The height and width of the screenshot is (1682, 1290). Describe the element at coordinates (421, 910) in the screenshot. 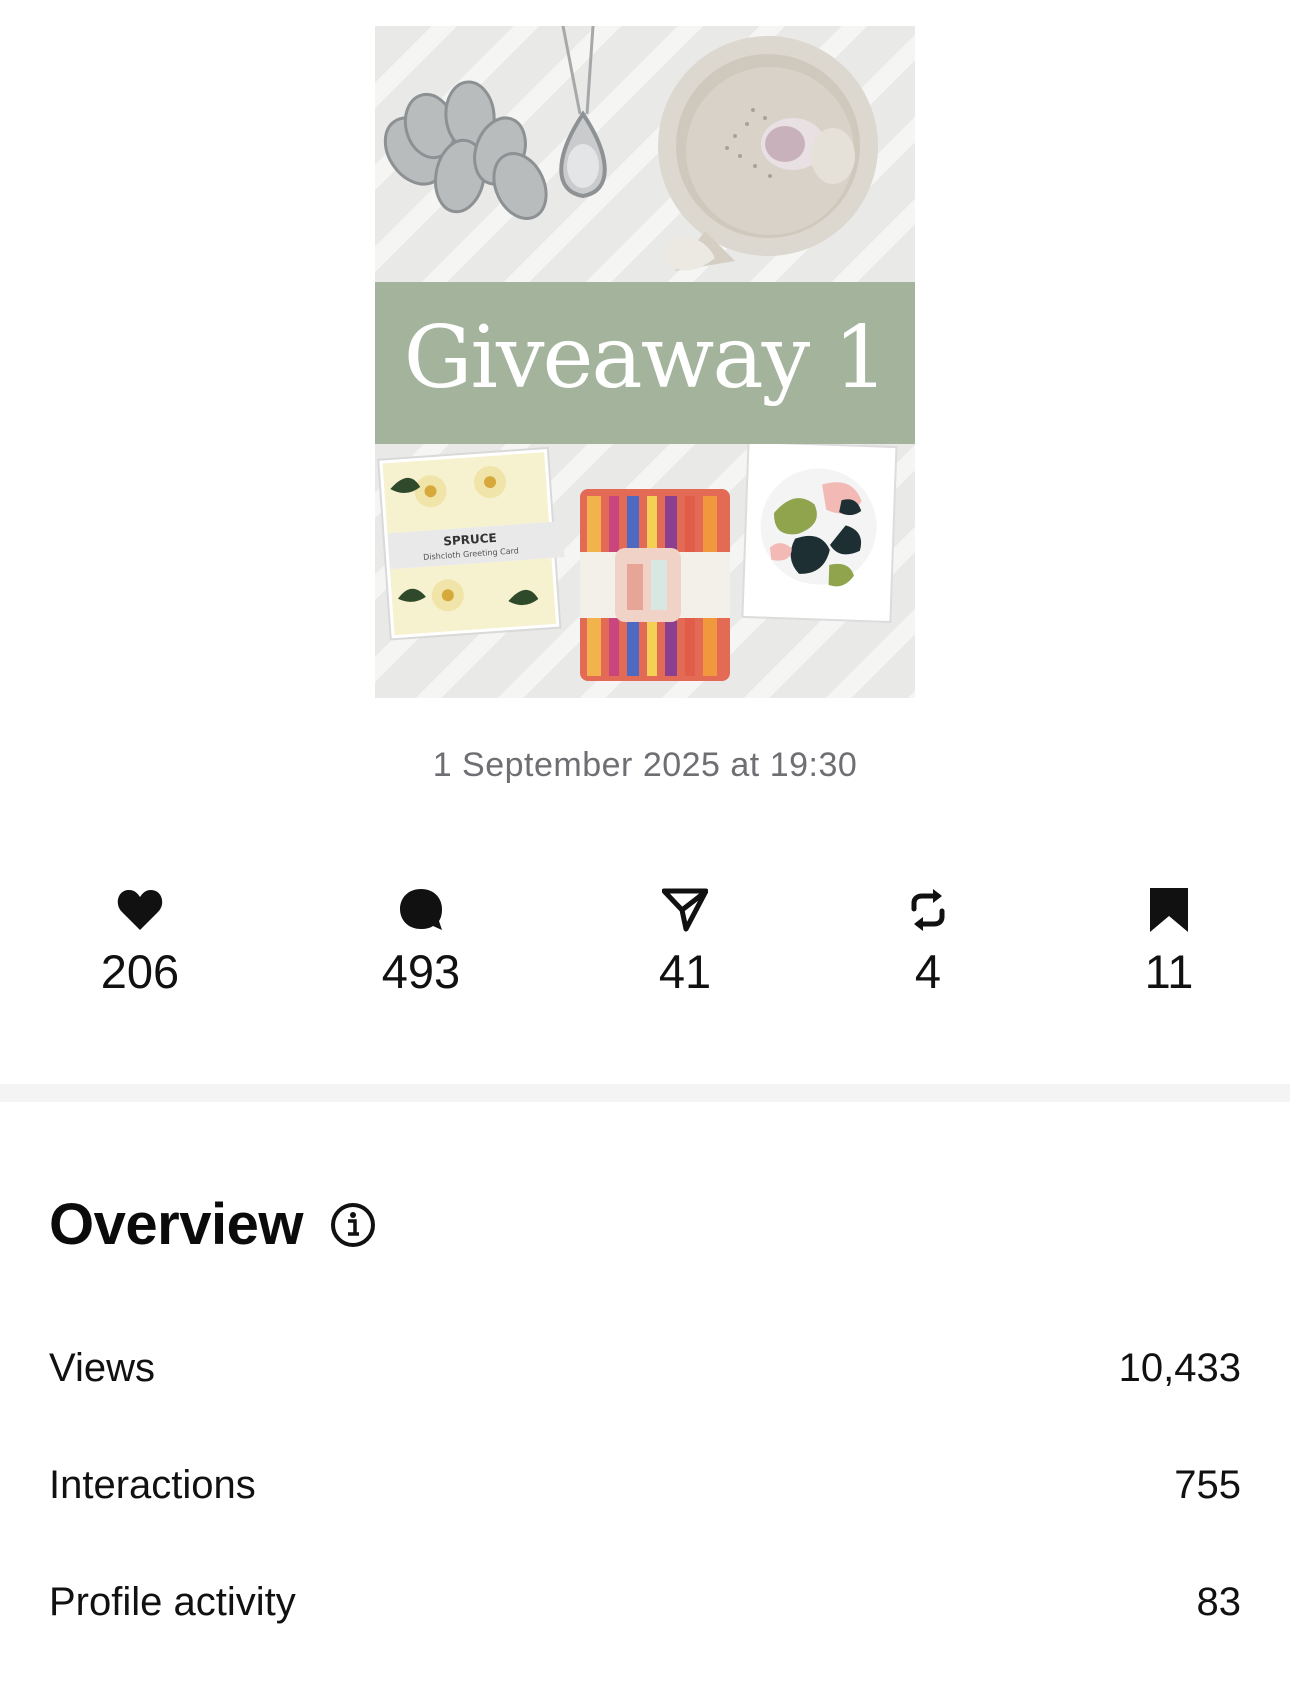

I see `comment-icon` at that location.